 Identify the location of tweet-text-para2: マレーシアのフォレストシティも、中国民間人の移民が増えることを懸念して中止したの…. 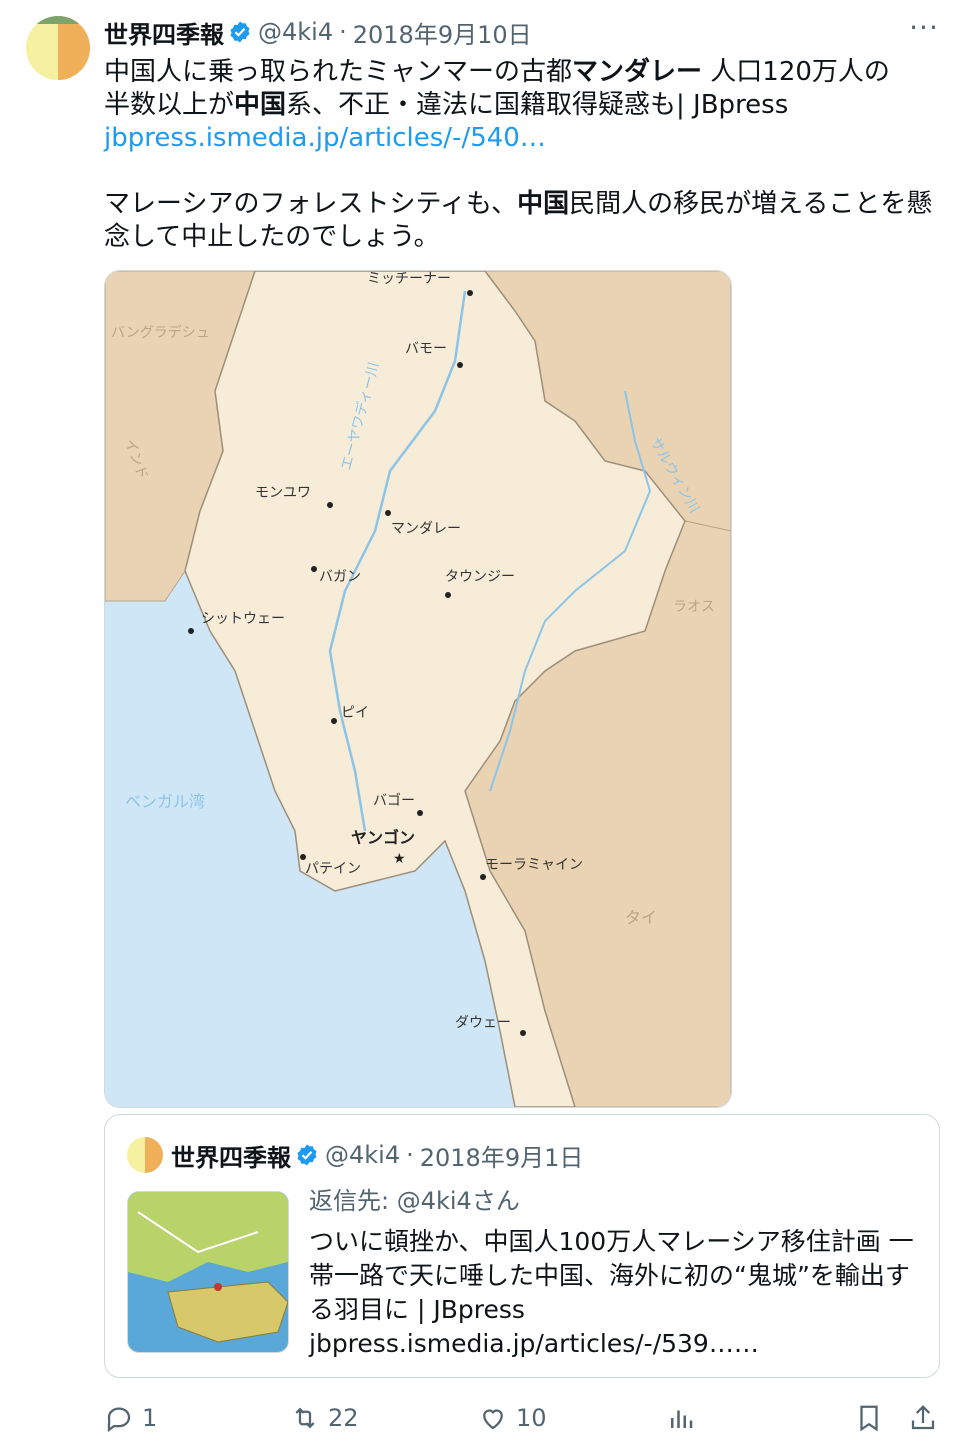
(529, 221).